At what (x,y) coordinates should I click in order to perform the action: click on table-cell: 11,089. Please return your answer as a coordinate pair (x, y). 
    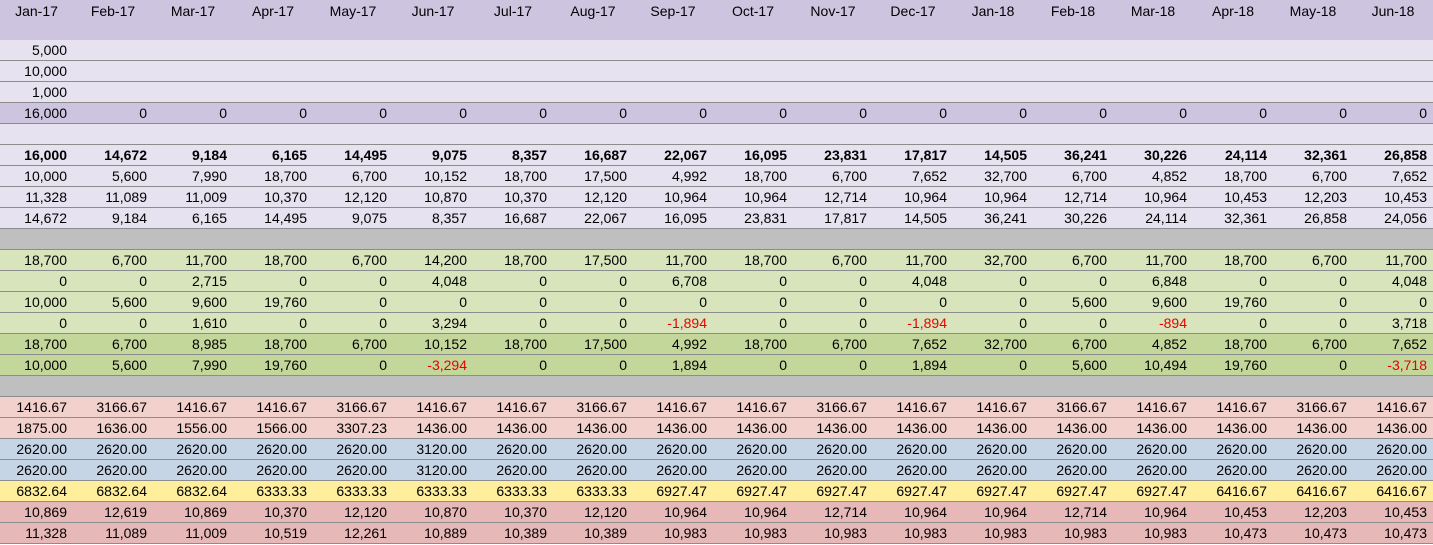
    Looking at the image, I should click on (113, 533).